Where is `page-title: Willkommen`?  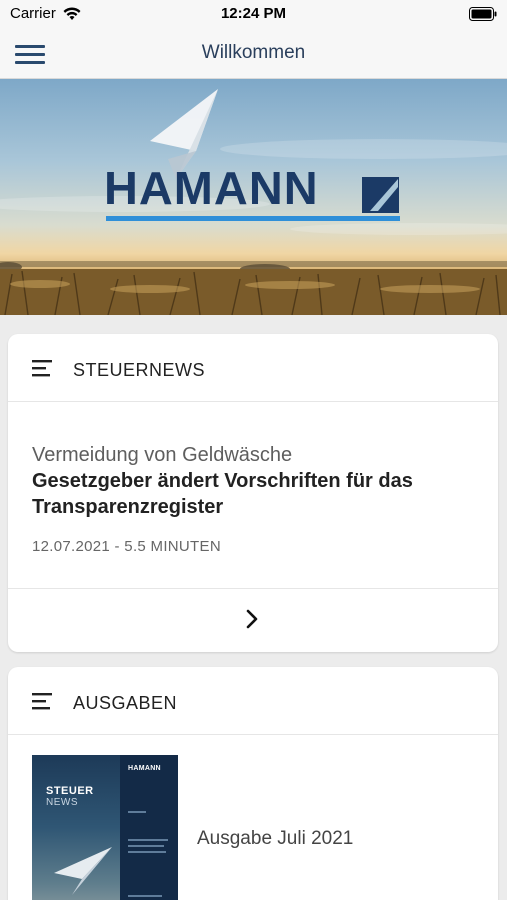
page-title: Willkommen is located at coordinates (253, 52).